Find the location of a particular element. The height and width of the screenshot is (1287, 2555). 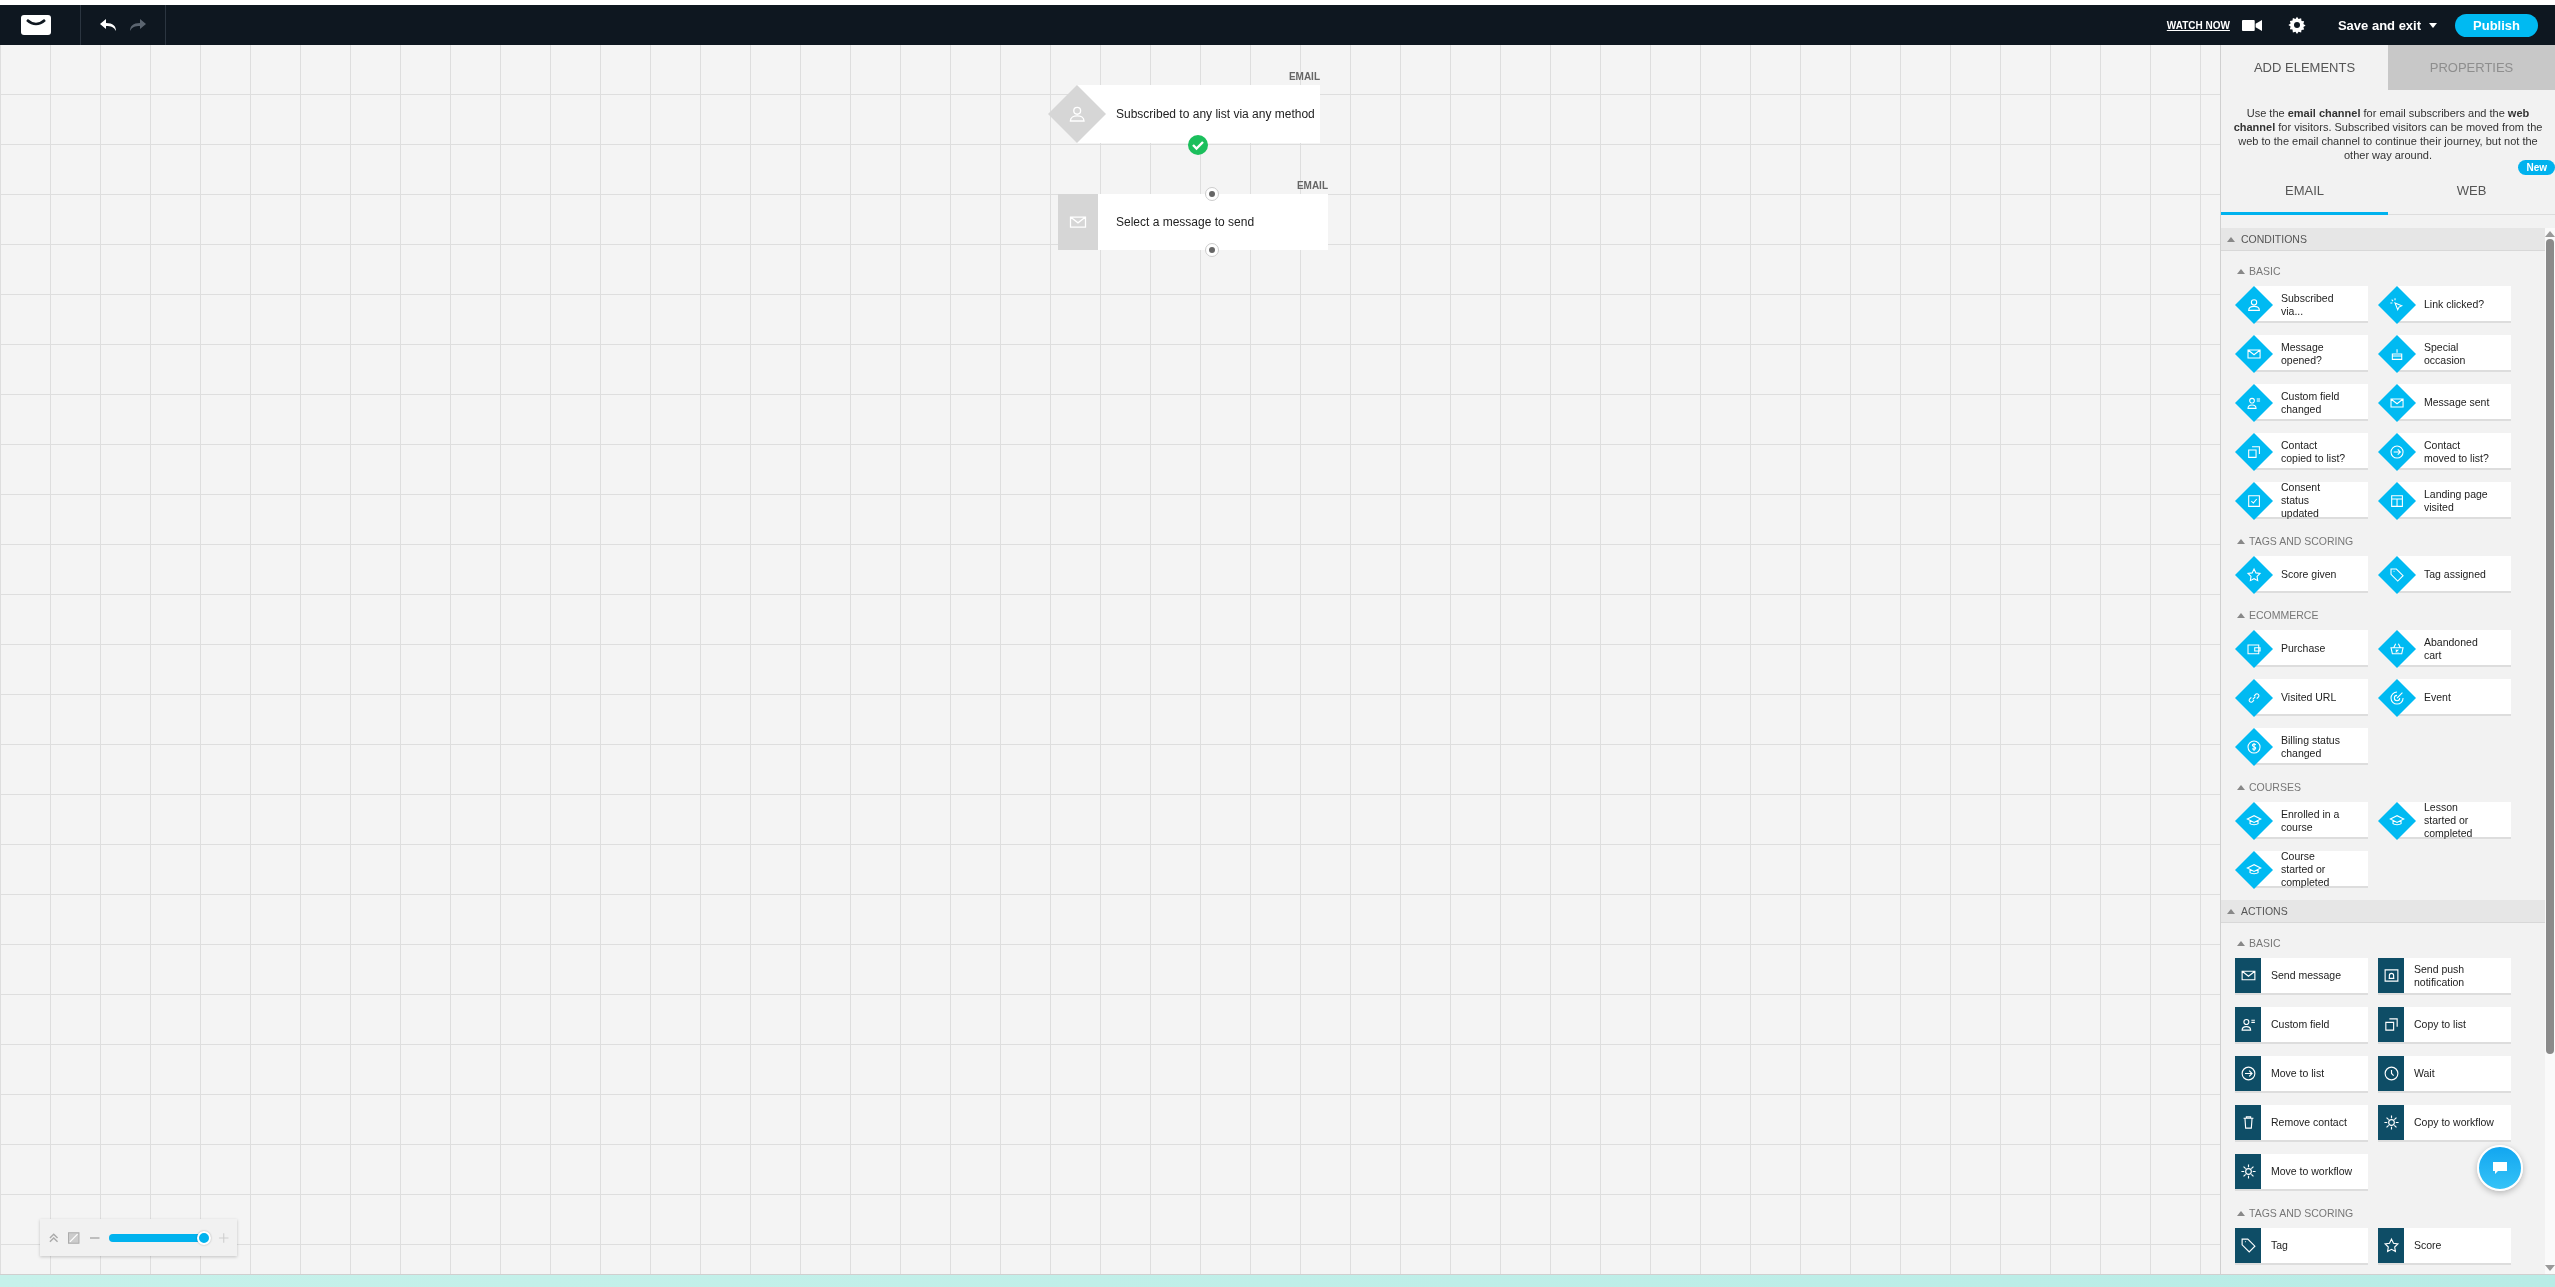

undo-icon is located at coordinates (108, 25).